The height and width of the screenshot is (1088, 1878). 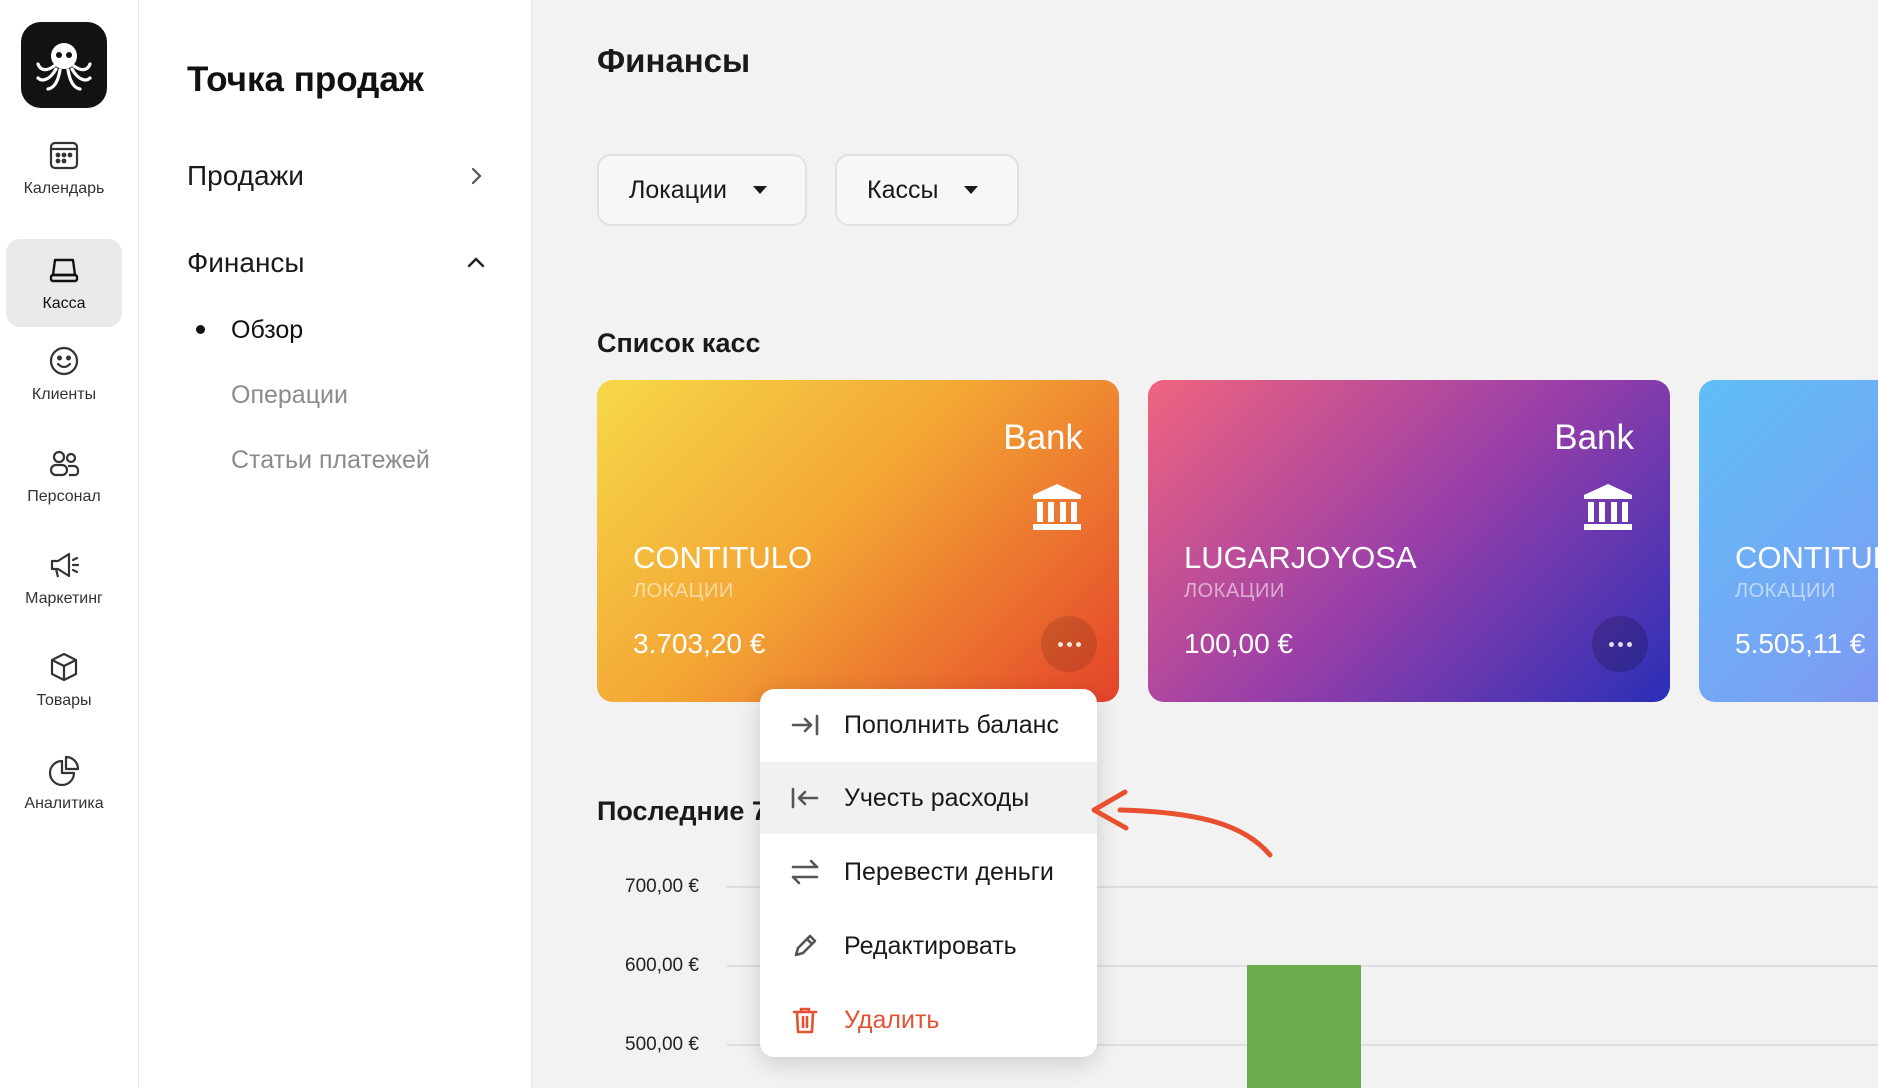 I want to click on page-title: Финансы, so click(x=674, y=60).